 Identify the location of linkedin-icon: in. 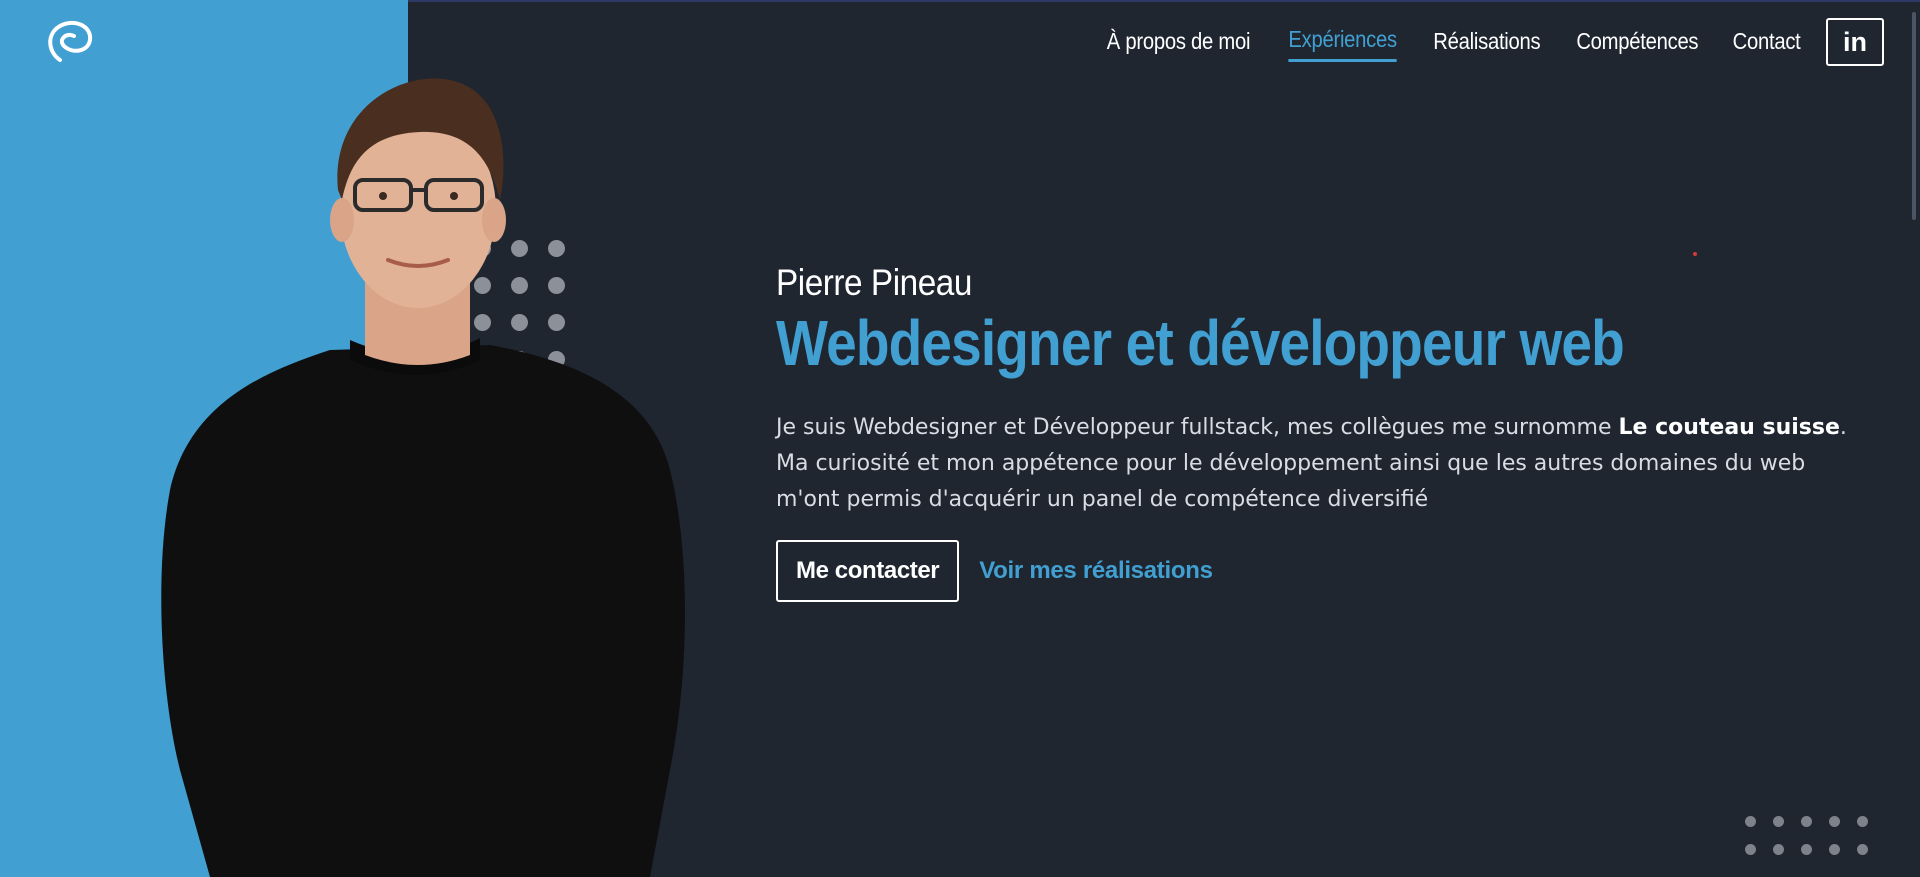
(1855, 41).